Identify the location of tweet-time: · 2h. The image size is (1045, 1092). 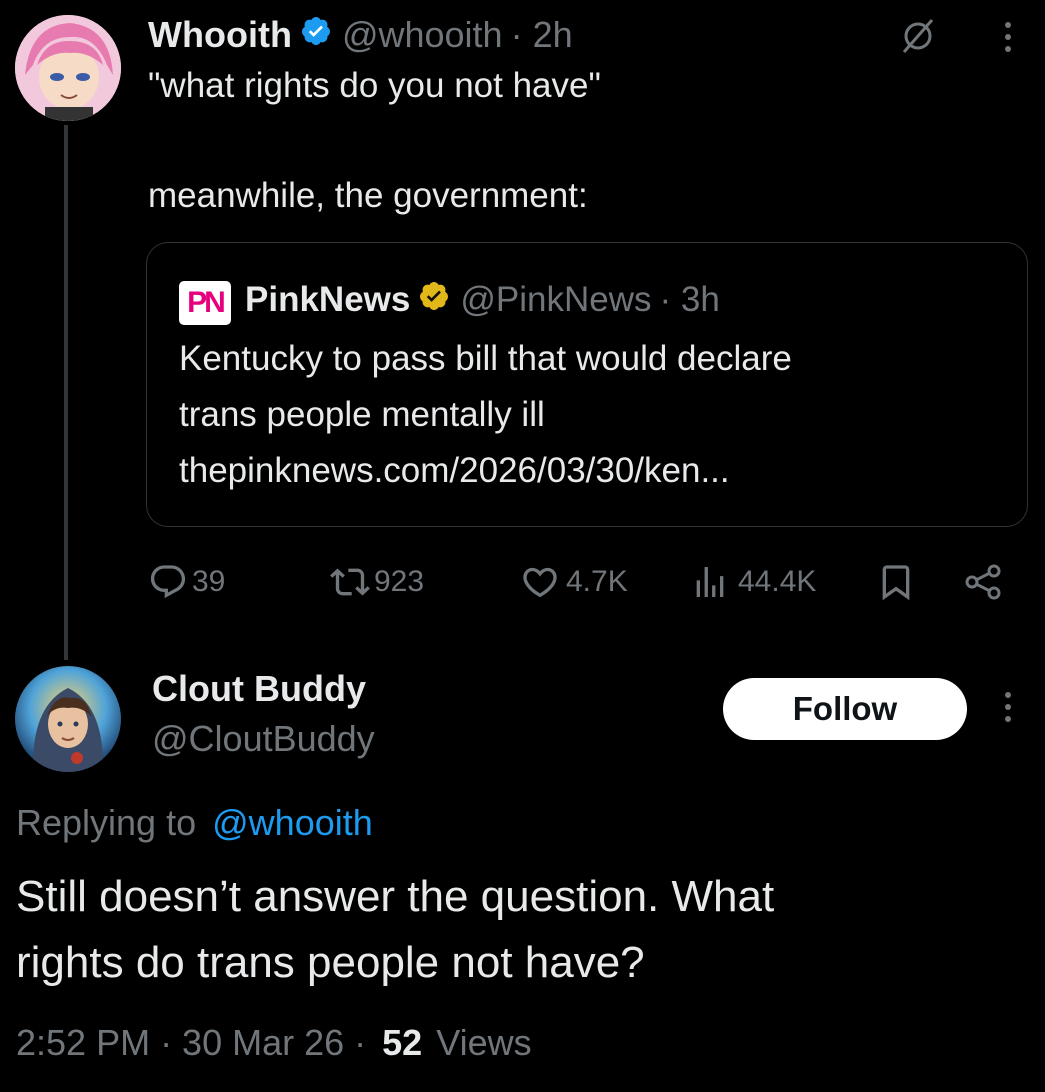
(542, 35).